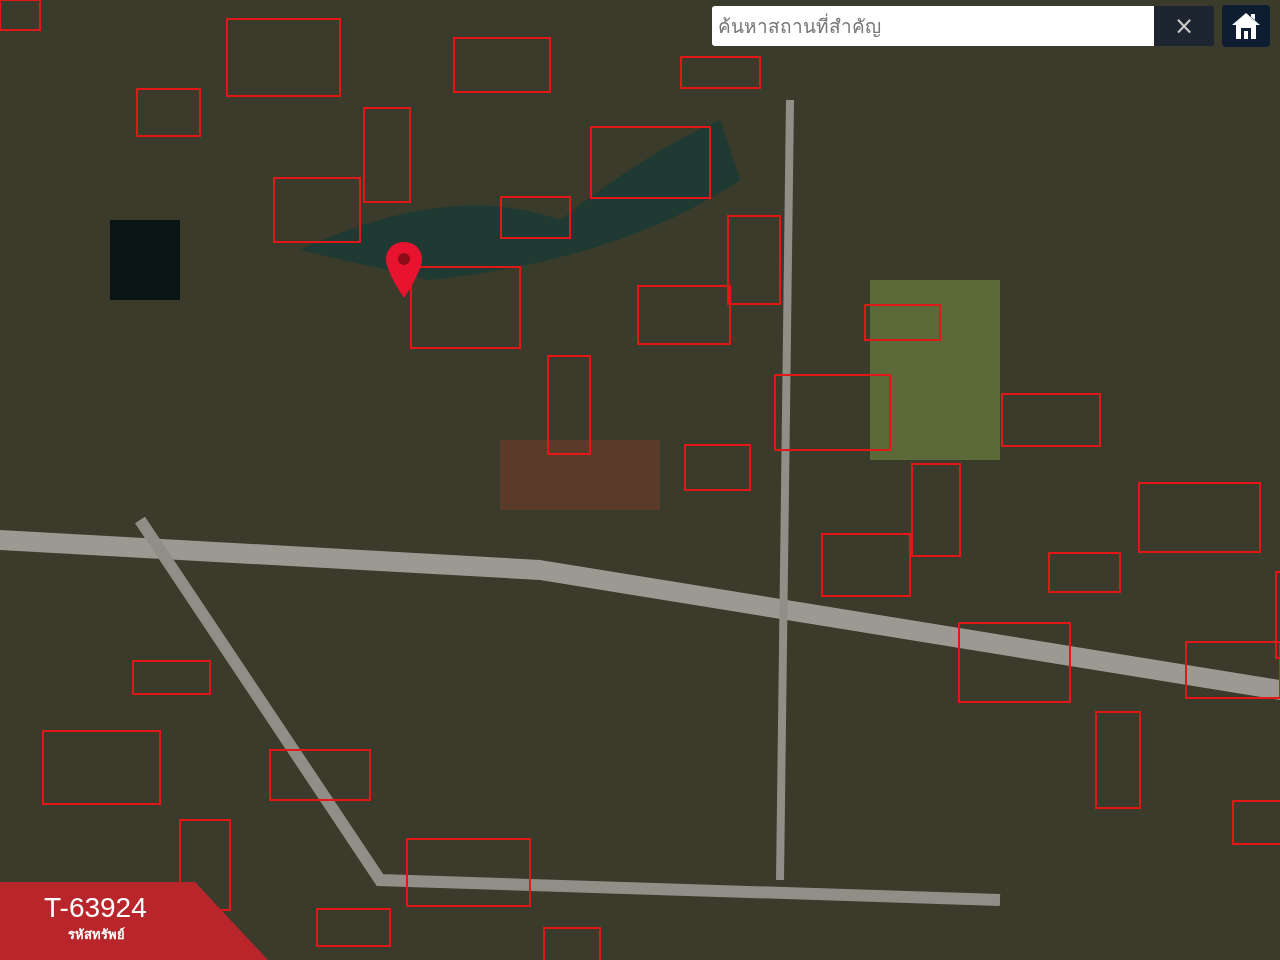 The height and width of the screenshot is (960, 1280). Describe the element at coordinates (95, 908) in the screenshot. I see `property-code: T-63924` at that location.